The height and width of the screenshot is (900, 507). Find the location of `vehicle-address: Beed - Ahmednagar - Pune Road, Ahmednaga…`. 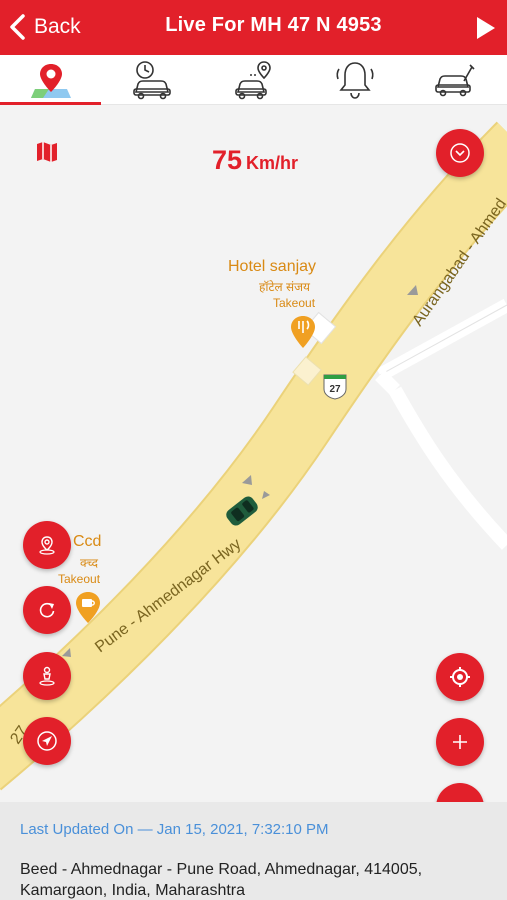

vehicle-address: Beed - Ahmednagar - Pune Road, Ahmednaga… is located at coordinates (255, 879).